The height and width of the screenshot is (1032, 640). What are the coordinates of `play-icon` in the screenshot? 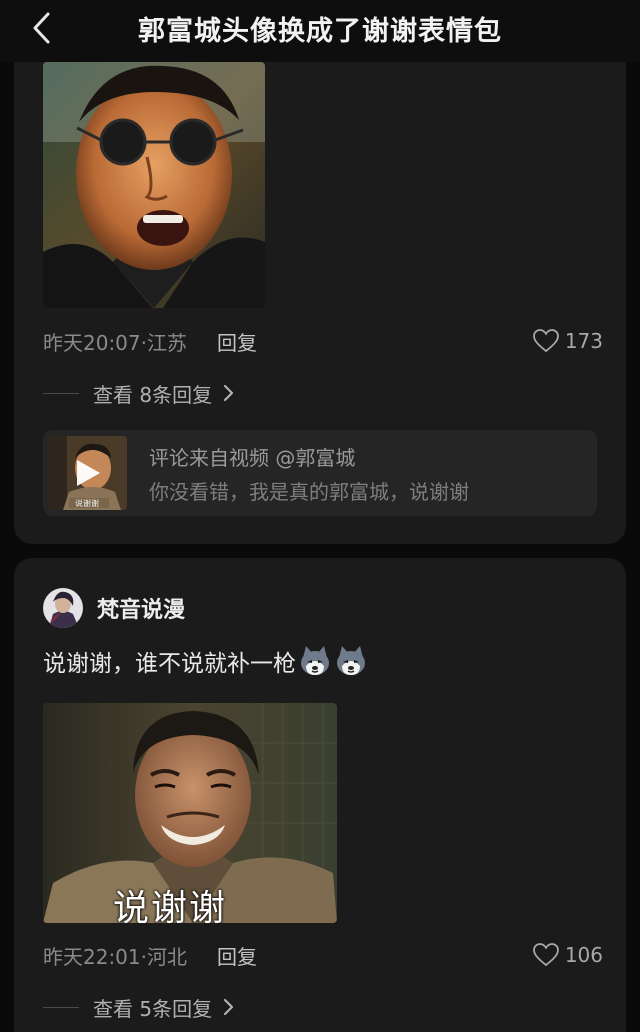 It's located at (88, 473).